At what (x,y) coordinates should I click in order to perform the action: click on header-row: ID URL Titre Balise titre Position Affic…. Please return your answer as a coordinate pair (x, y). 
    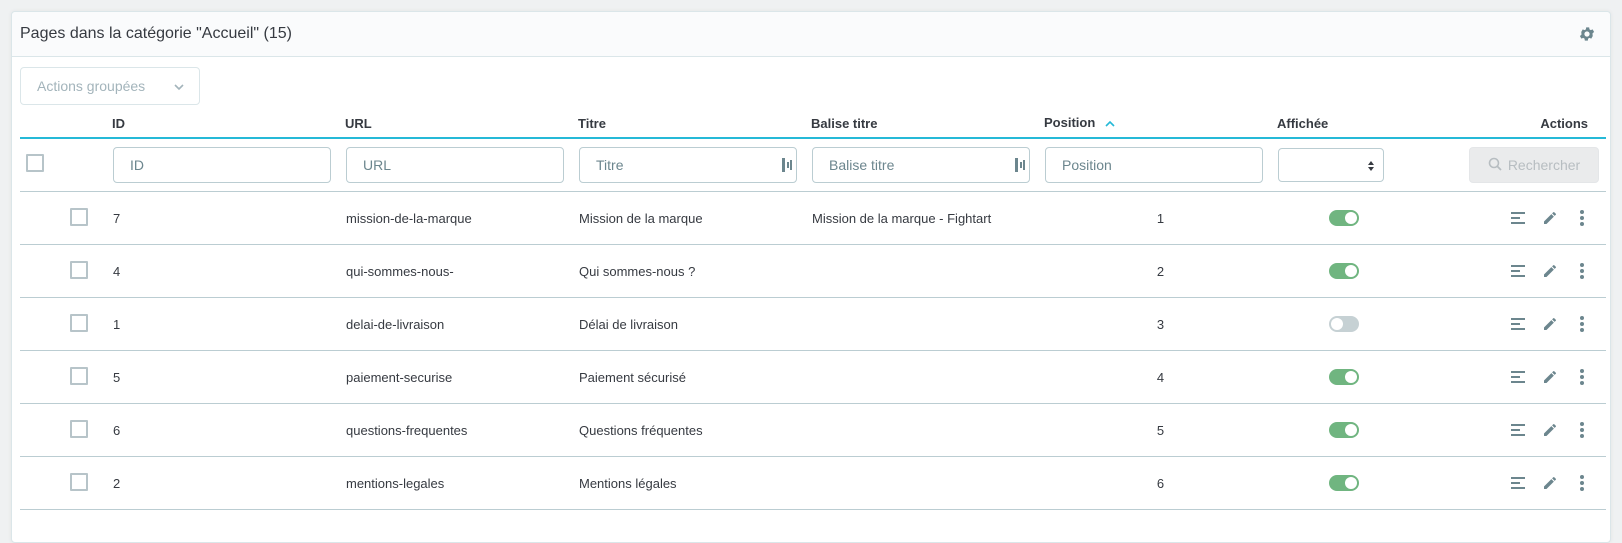
    Looking at the image, I should click on (813, 124).